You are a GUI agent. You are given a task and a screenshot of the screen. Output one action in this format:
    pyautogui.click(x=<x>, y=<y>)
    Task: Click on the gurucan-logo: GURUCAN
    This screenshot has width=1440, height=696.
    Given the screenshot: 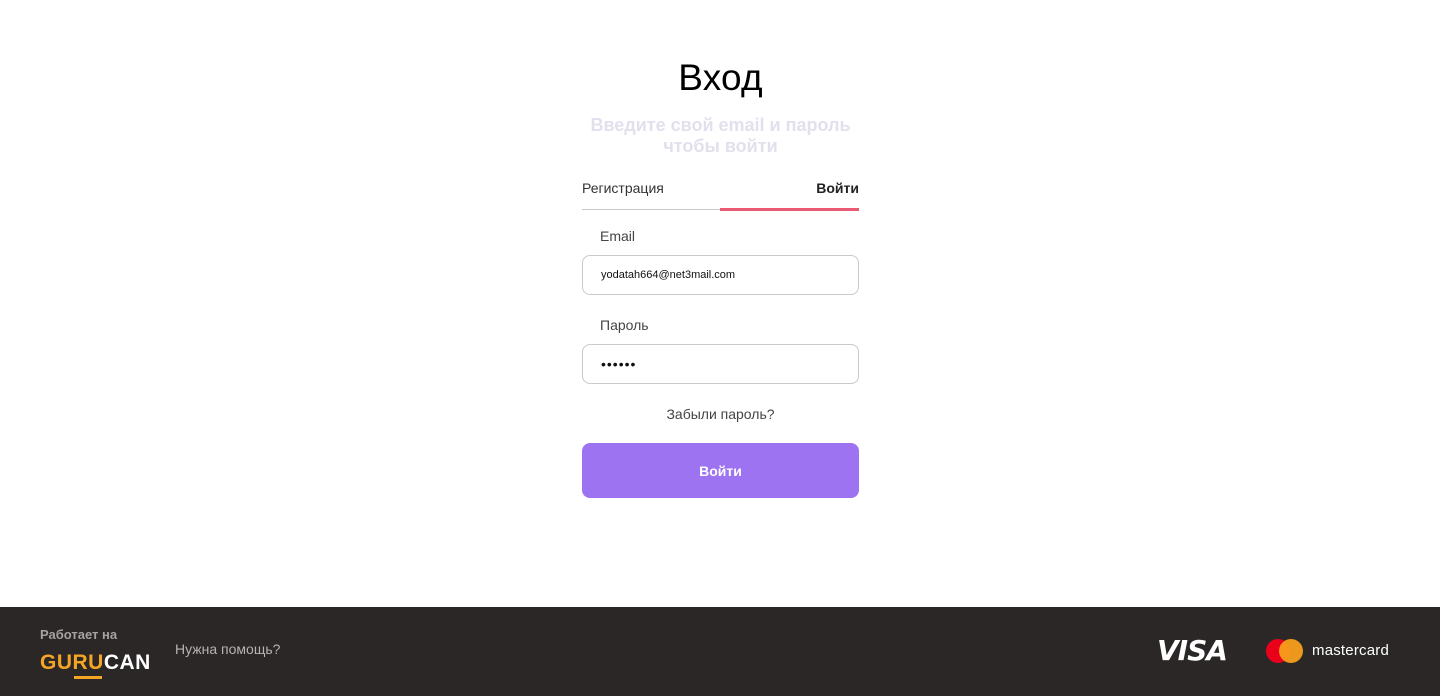 What is the action you would take?
    pyautogui.click(x=95, y=663)
    